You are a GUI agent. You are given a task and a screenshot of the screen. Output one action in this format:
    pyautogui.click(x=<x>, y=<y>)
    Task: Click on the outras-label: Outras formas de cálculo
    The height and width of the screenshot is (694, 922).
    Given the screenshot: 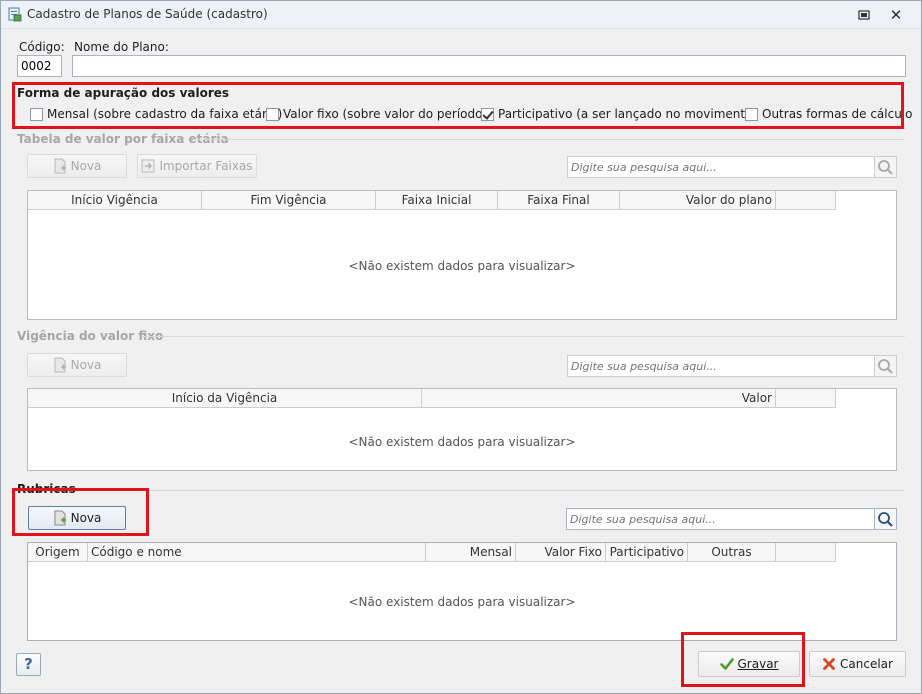 What is the action you would take?
    pyautogui.click(x=837, y=114)
    